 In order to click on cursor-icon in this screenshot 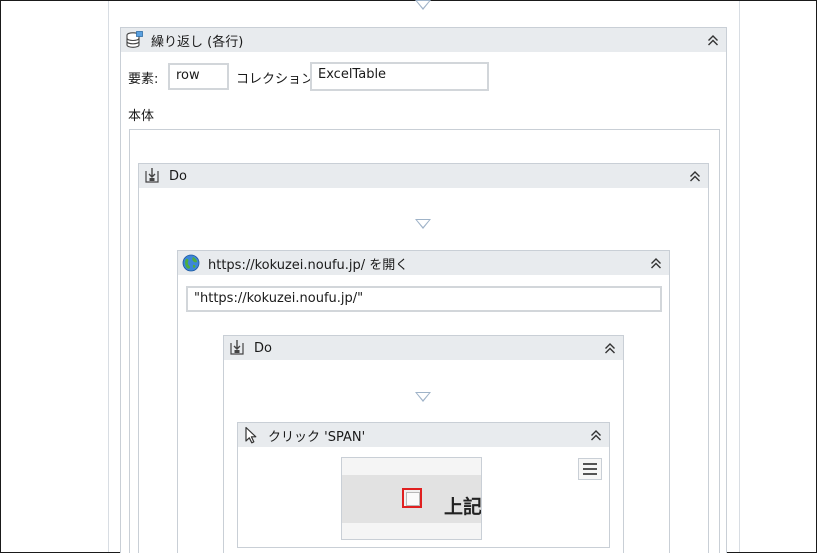, I will do `click(251, 435)`.